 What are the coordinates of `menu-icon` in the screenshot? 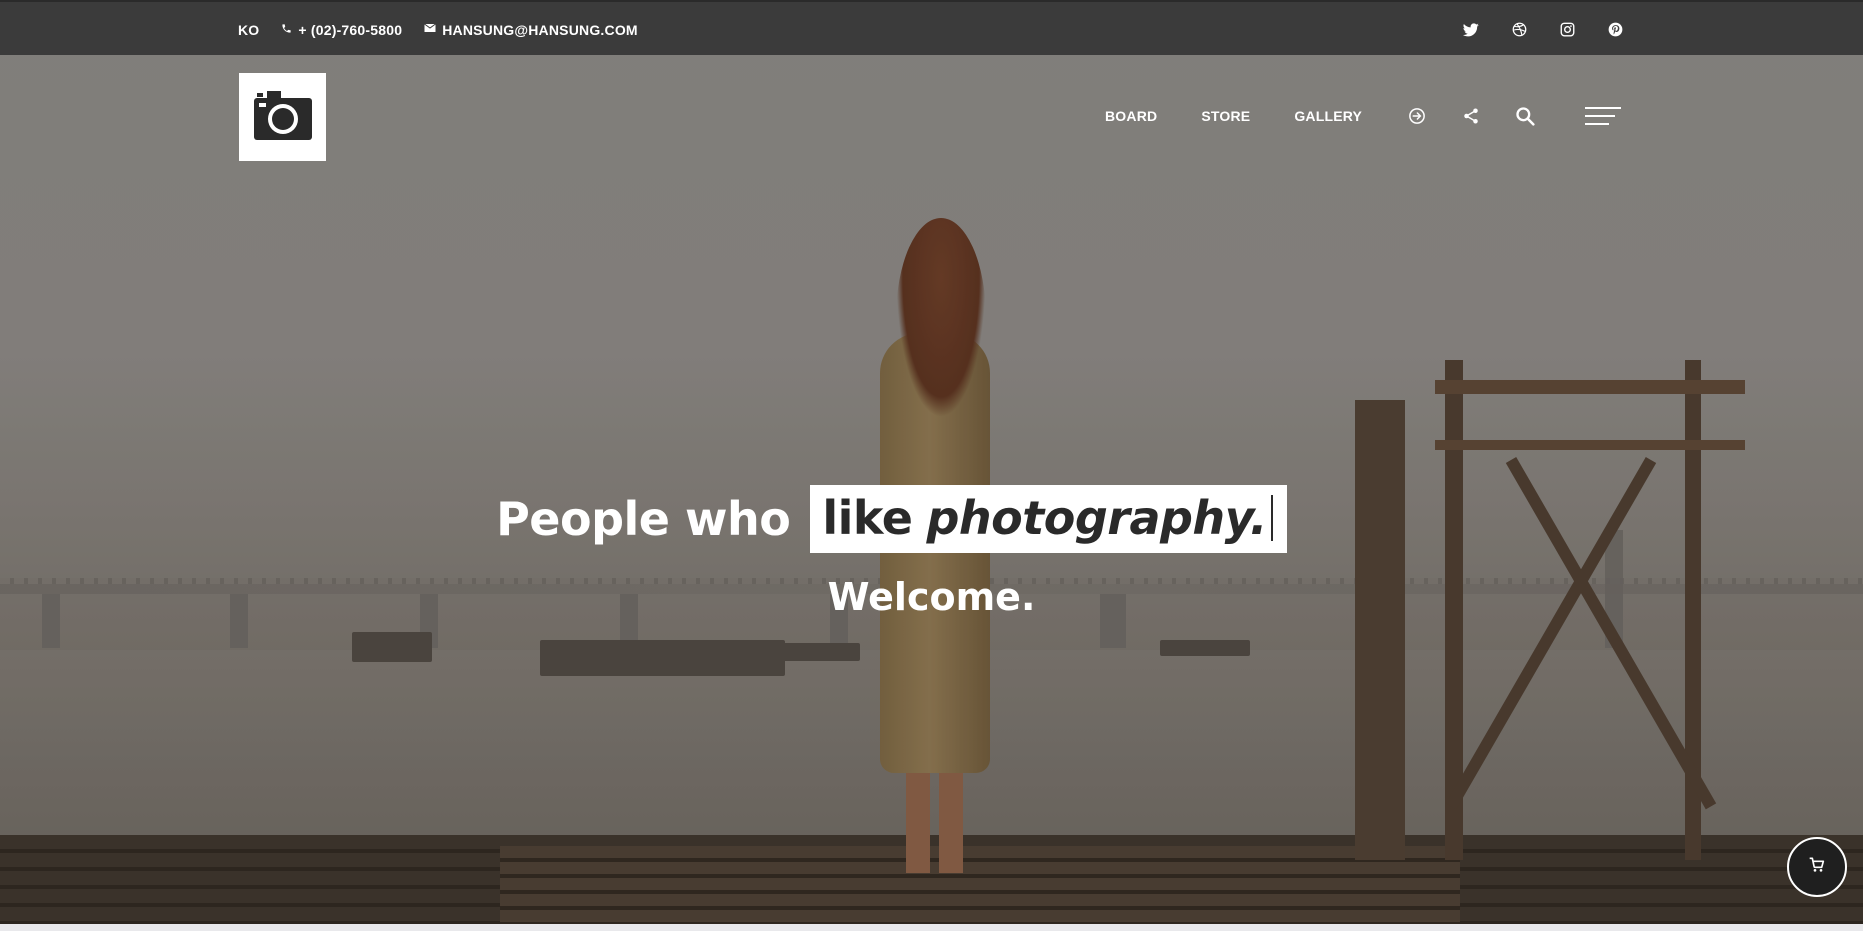 It's located at (1603, 116).